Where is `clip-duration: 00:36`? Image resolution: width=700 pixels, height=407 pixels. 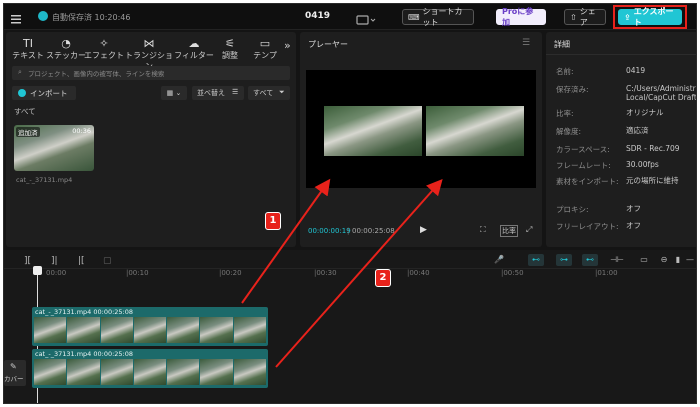
clip-duration: 00:36 is located at coordinates (81, 131).